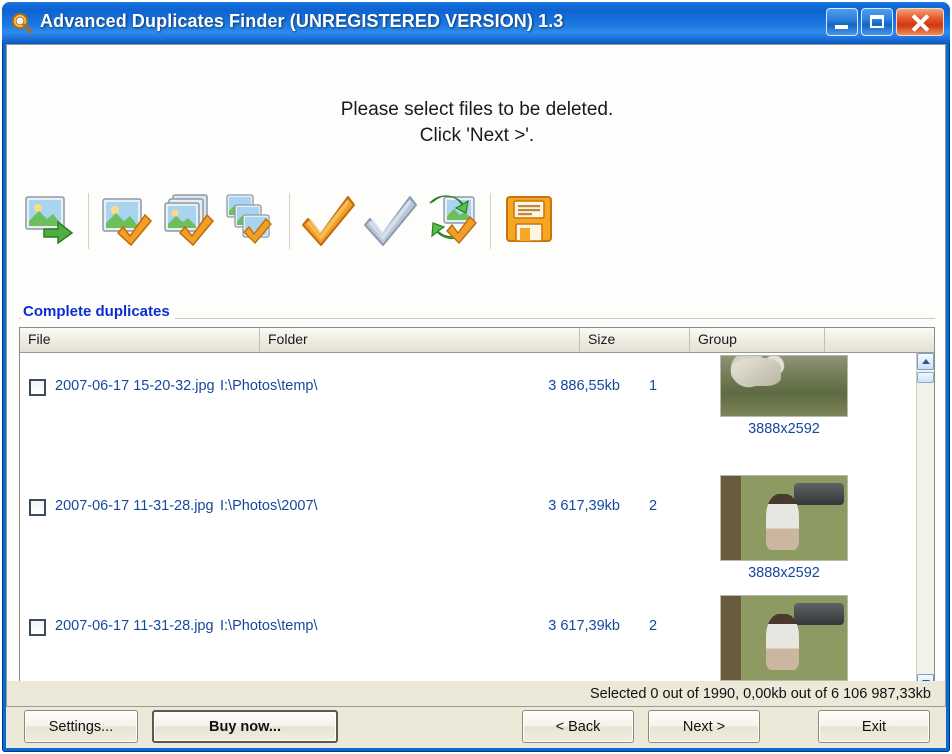 This screenshot has width=952, height=754. I want to click on toolbar-invert-selection-button, so click(452, 221).